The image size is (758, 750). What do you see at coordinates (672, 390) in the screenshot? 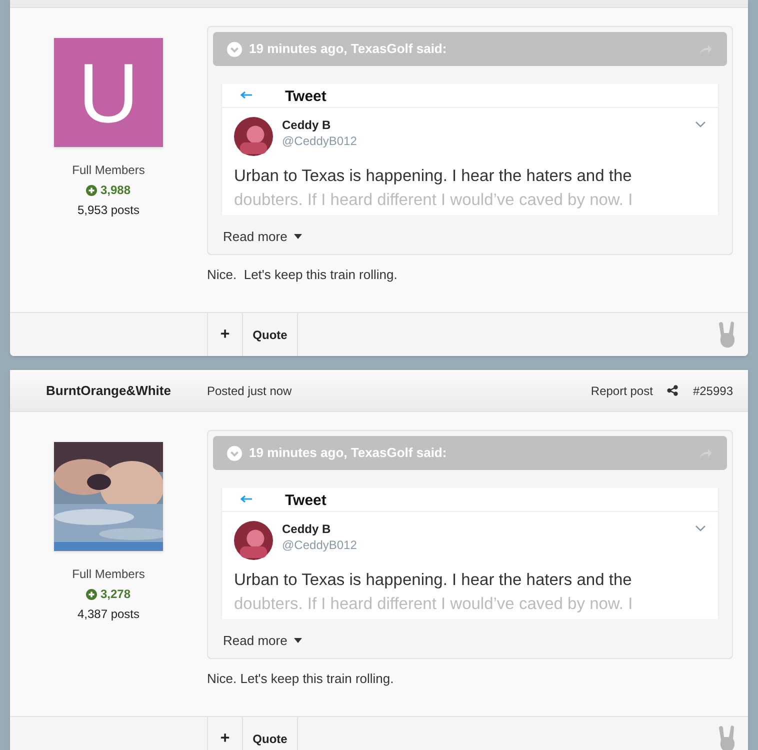
I see `share-icon` at bounding box center [672, 390].